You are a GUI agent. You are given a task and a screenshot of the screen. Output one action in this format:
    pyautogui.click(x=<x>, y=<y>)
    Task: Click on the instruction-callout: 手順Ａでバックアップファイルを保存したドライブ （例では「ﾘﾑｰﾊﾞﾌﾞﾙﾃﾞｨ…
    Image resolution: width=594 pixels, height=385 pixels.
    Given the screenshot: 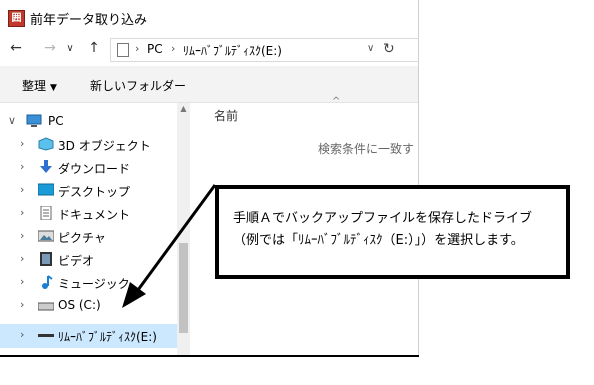 What is the action you would take?
    pyautogui.click(x=392, y=232)
    